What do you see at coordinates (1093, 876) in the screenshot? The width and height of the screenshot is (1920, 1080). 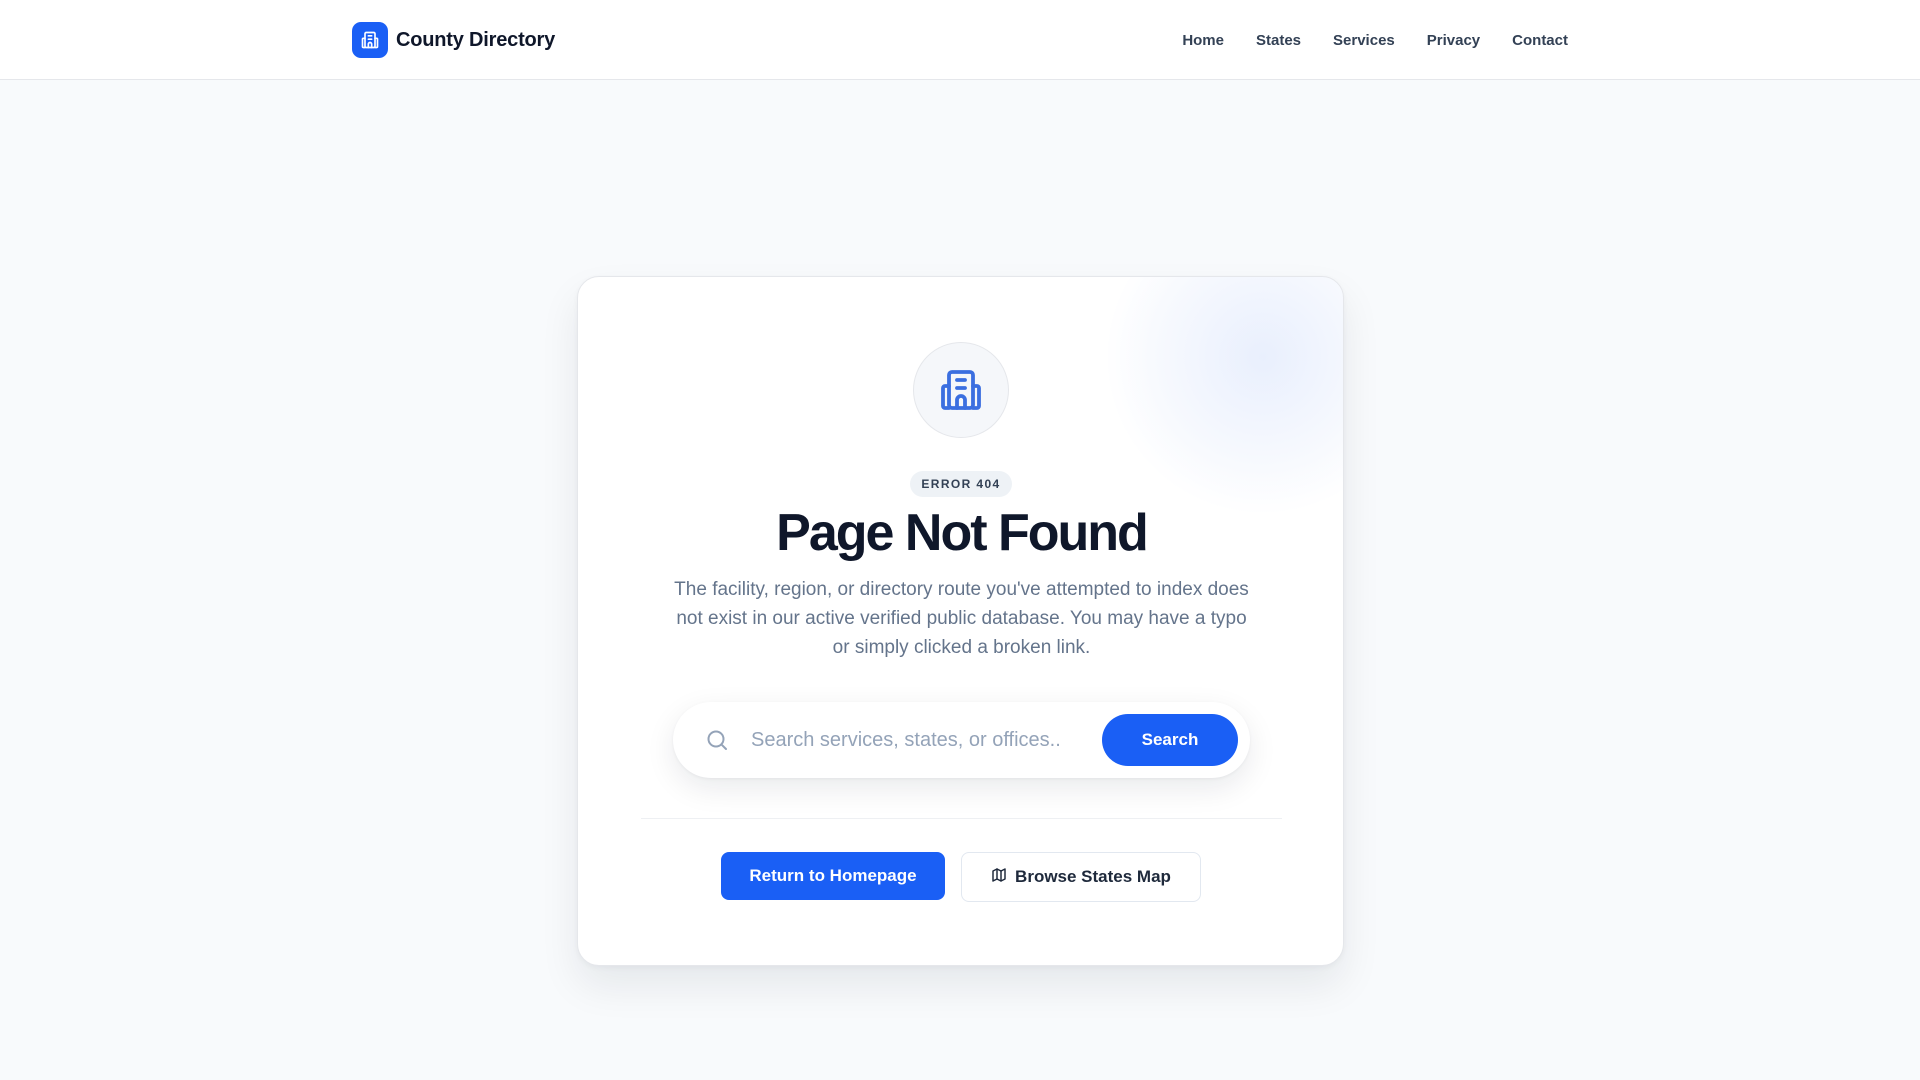 I see `browse-states-map-label: Browse States Map` at bounding box center [1093, 876].